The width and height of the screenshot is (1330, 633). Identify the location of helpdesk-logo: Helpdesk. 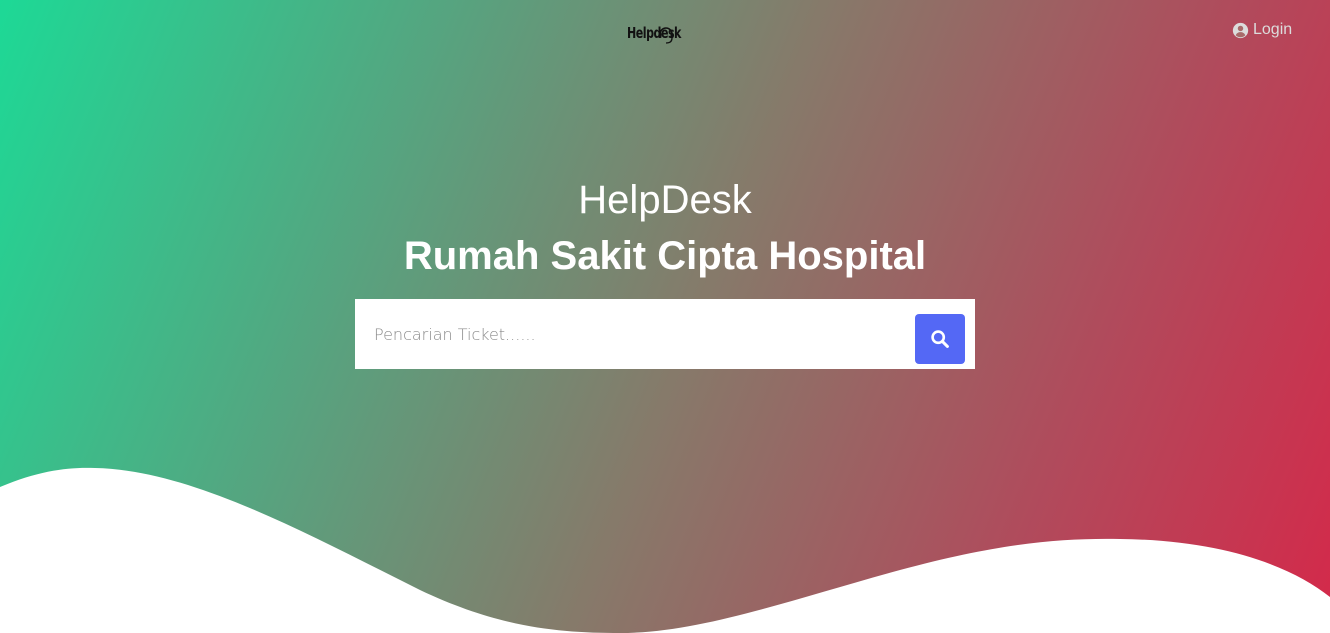
(659, 33).